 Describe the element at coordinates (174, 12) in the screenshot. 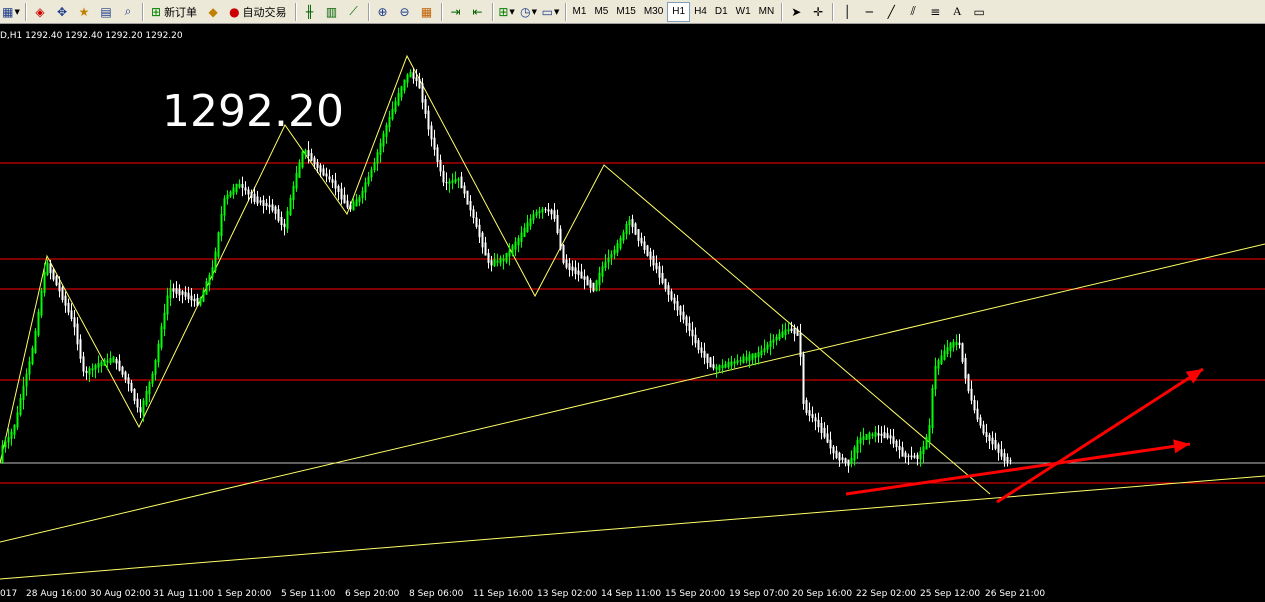

I see `new-order-button: ⊞ 新订单` at that location.